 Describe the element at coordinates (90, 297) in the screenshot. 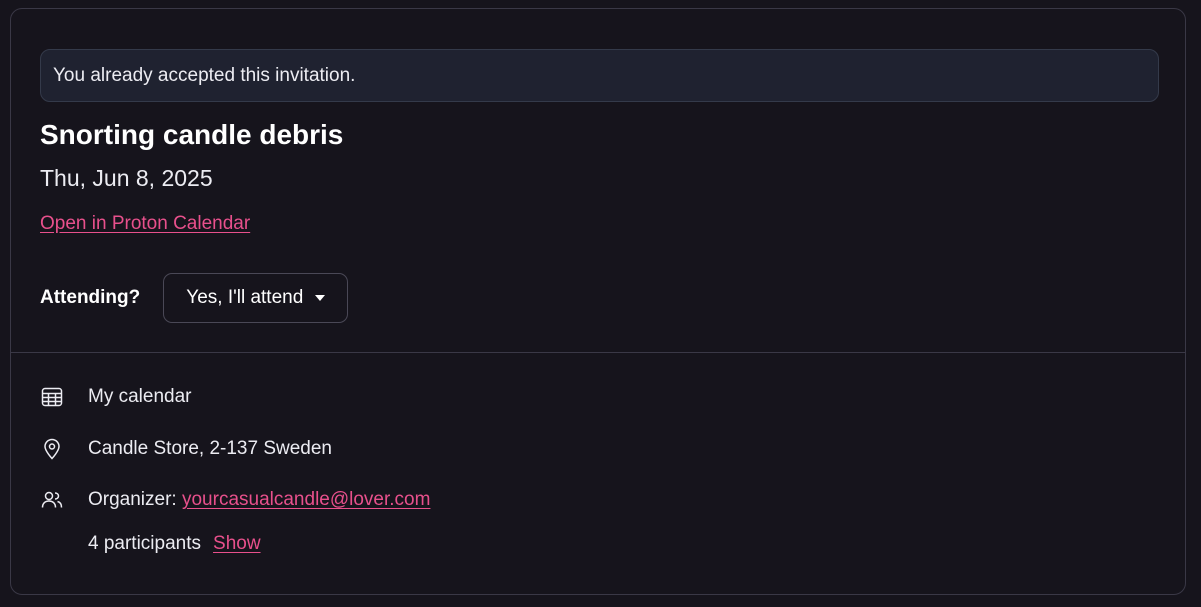

I see `attending-label: Attending?` at that location.